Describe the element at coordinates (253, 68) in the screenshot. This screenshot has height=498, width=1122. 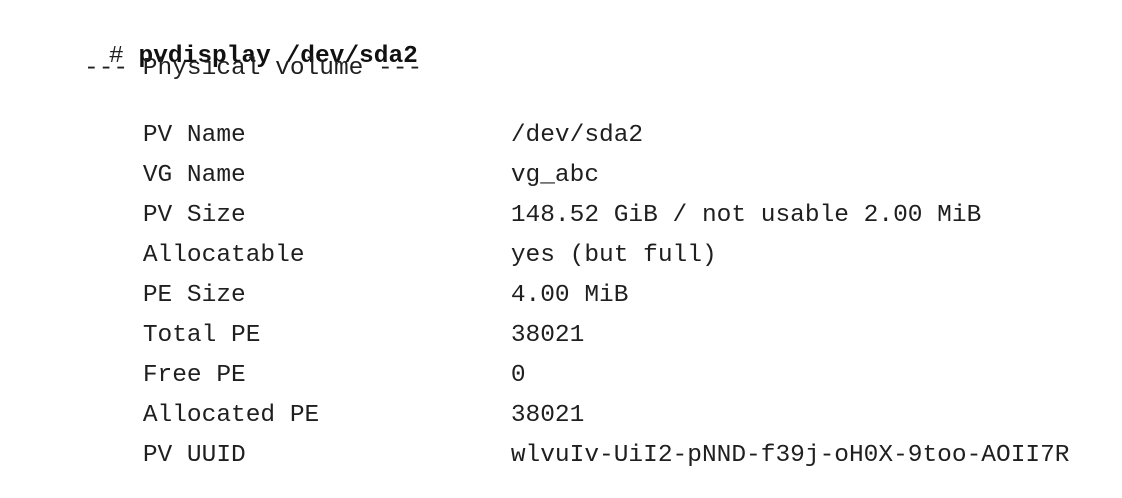
I see `section-header: --- Physical volume ---` at that location.